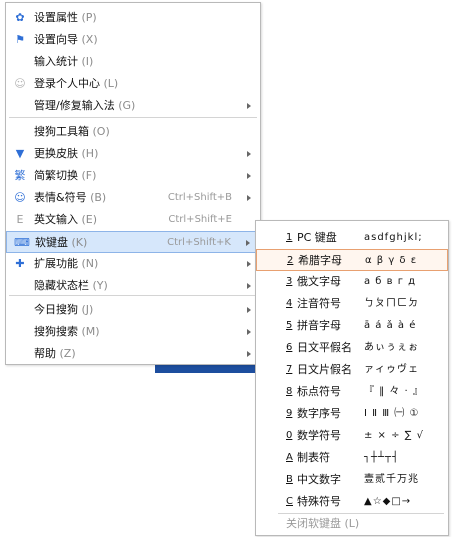 Image resolution: width=452 pixels, height=537 pixels. I want to click on soft-keyboard-item-label: 数字序号, so click(319, 413).